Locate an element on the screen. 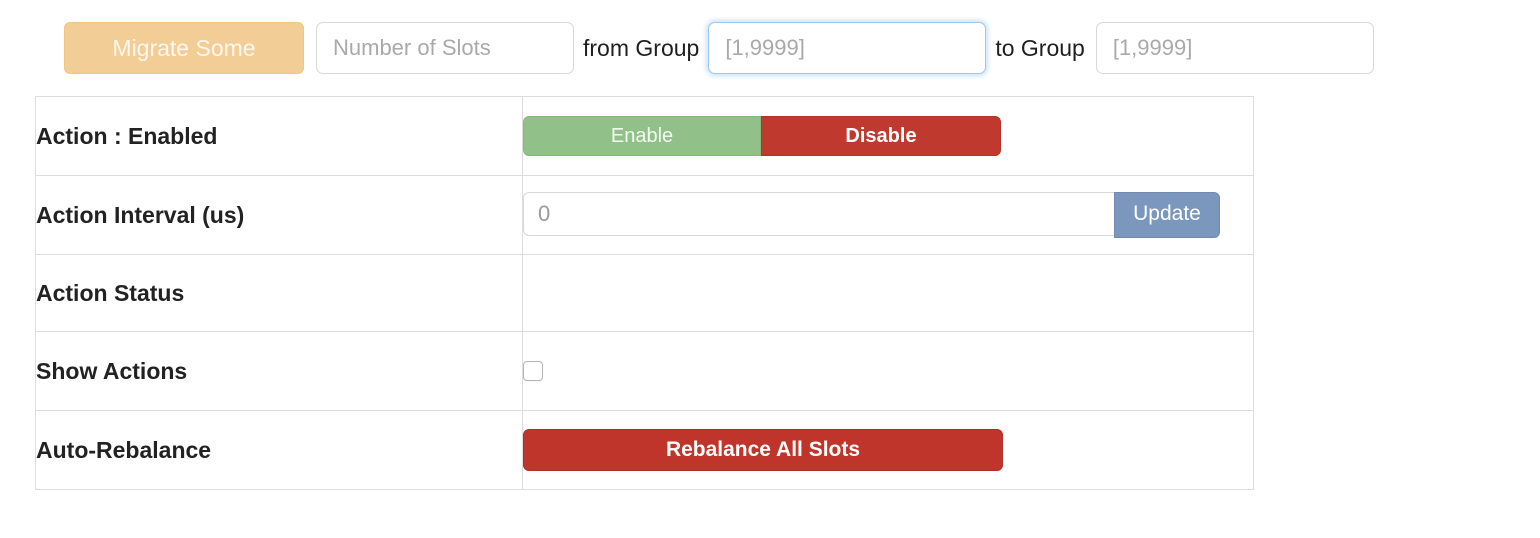 Image resolution: width=1540 pixels, height=538 pixels. row-value-show-actions is located at coordinates (888, 371).